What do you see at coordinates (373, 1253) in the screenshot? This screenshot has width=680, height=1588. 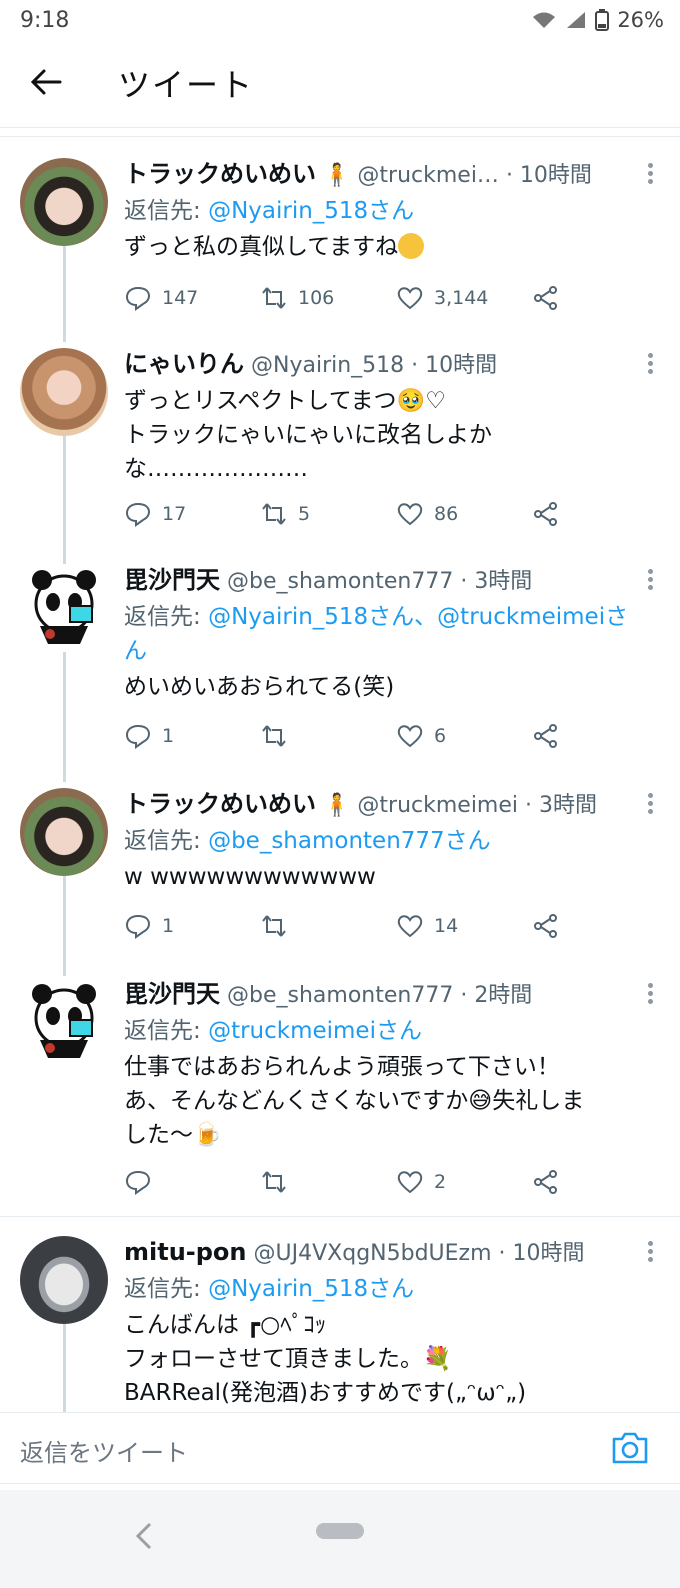 I see `handle: @UJ4VXqgN5bdUEzm` at bounding box center [373, 1253].